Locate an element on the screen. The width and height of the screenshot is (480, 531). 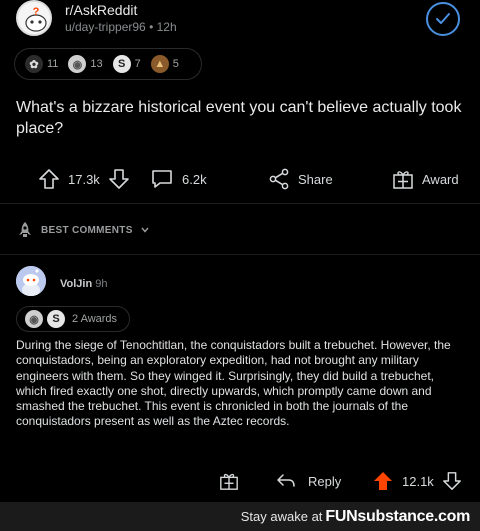
comments-button: 6.2k is located at coordinates (178, 179).